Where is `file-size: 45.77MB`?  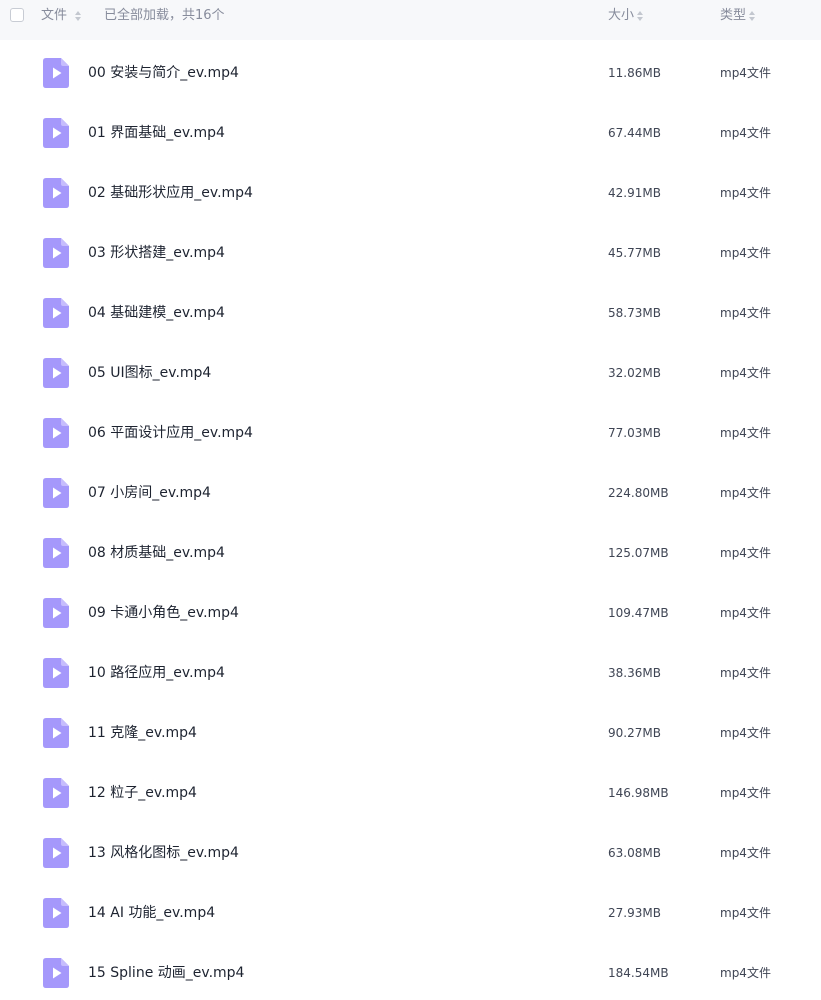 file-size: 45.77MB is located at coordinates (634, 253).